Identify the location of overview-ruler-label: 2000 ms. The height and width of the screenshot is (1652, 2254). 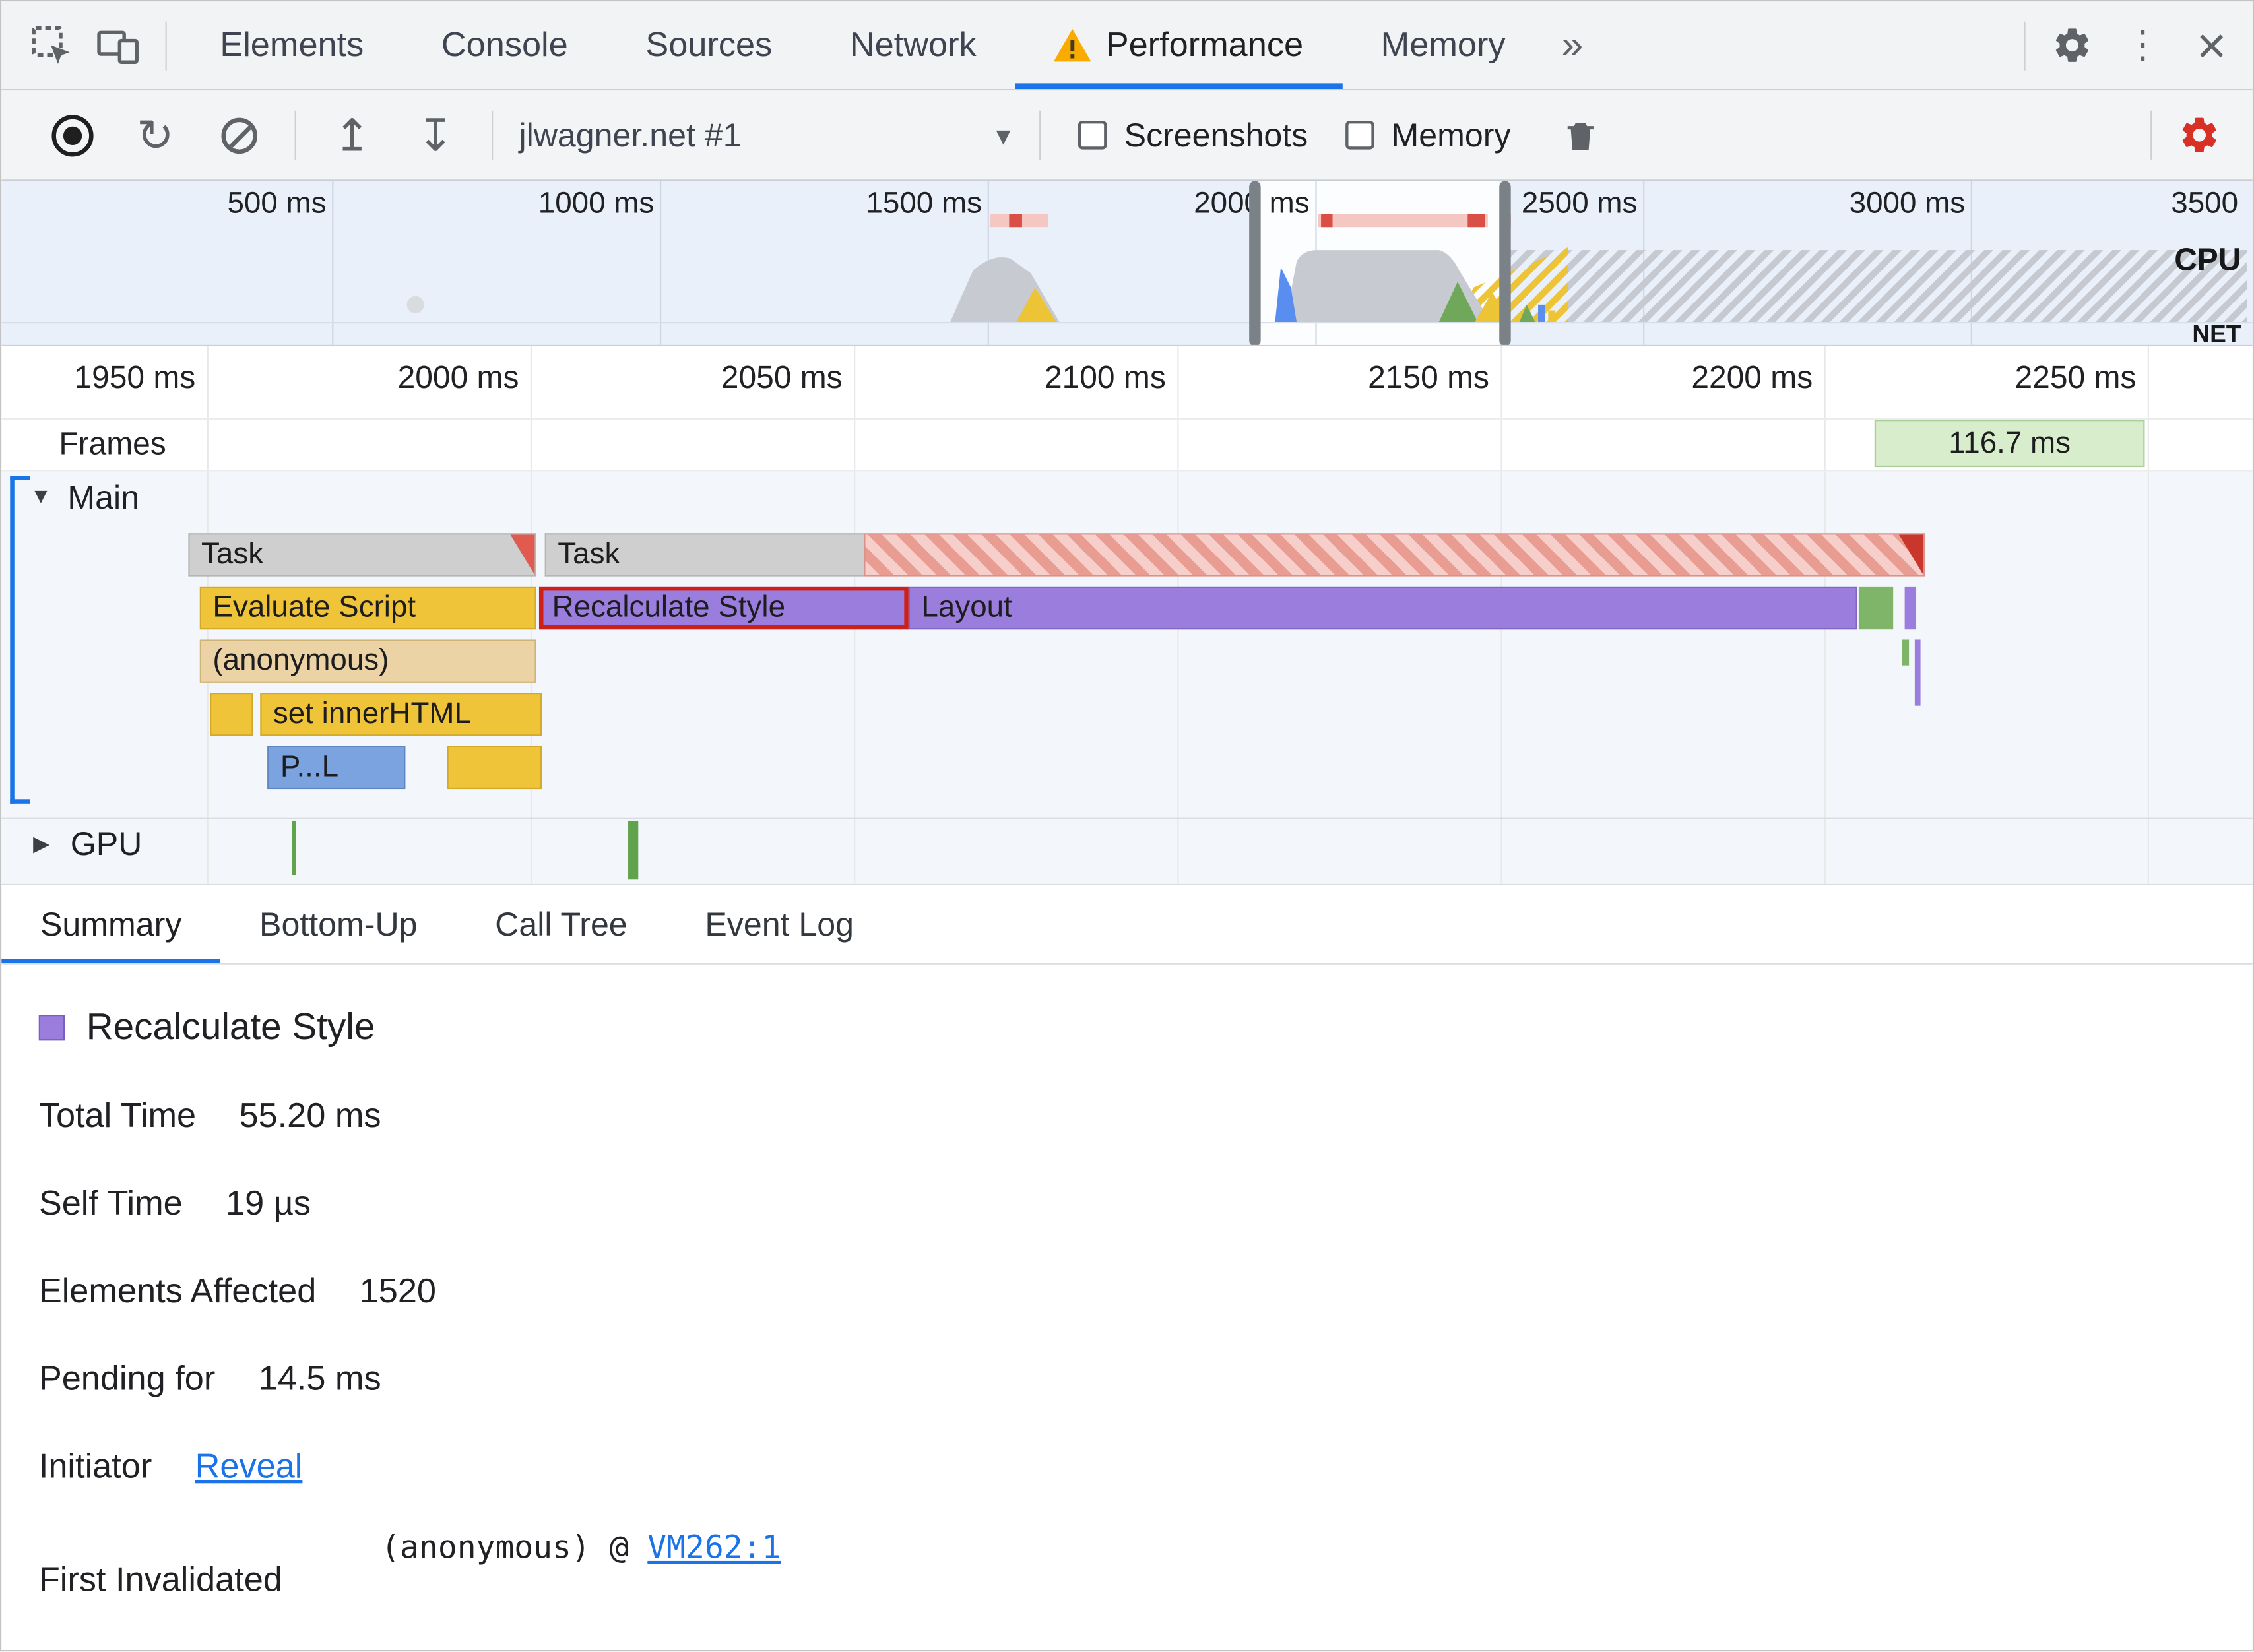
(1252, 203).